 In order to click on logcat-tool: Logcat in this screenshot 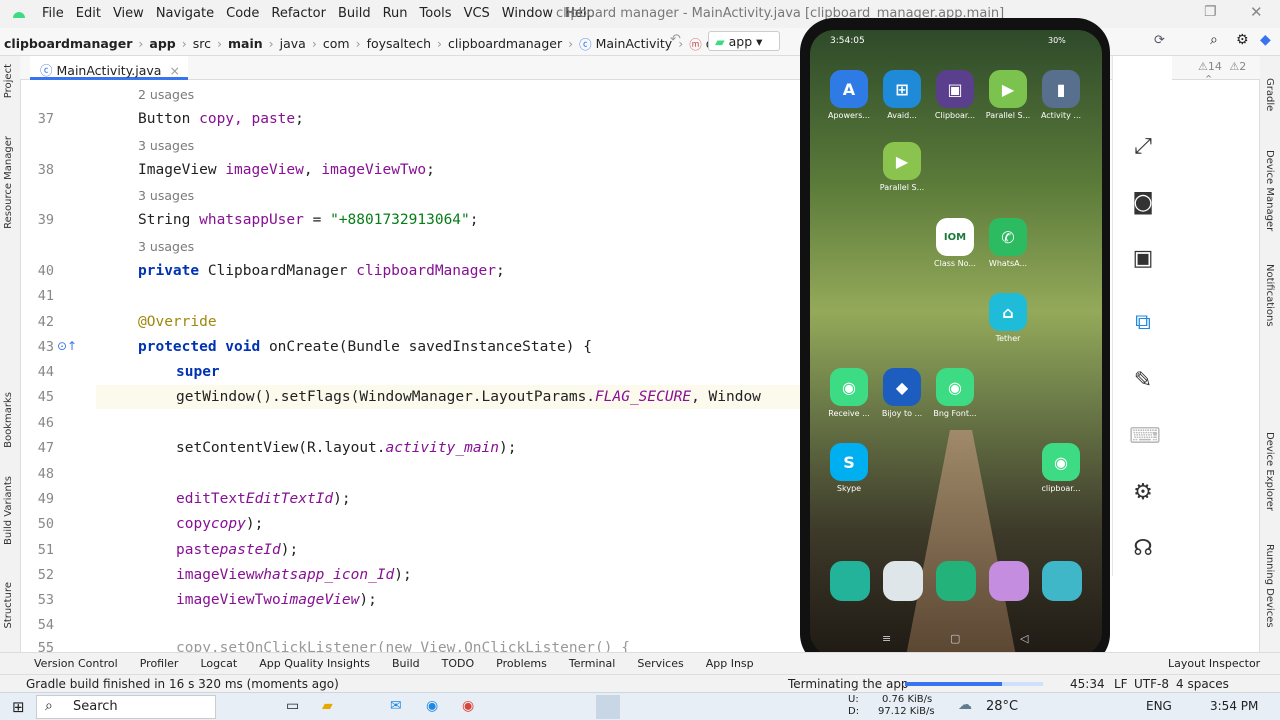, I will do `click(218, 663)`.